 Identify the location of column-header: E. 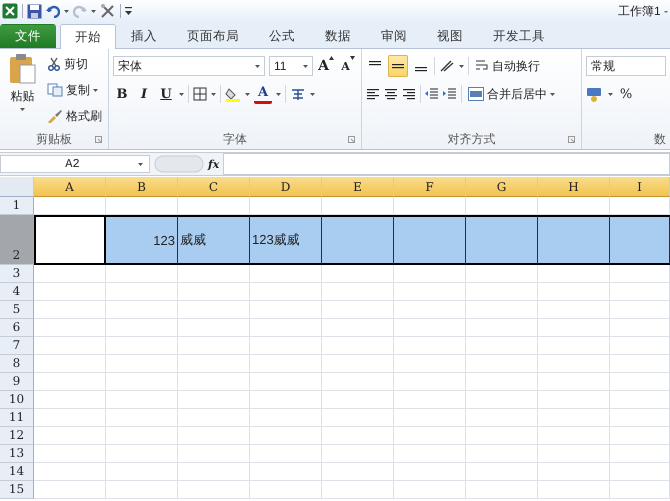
(358, 187).